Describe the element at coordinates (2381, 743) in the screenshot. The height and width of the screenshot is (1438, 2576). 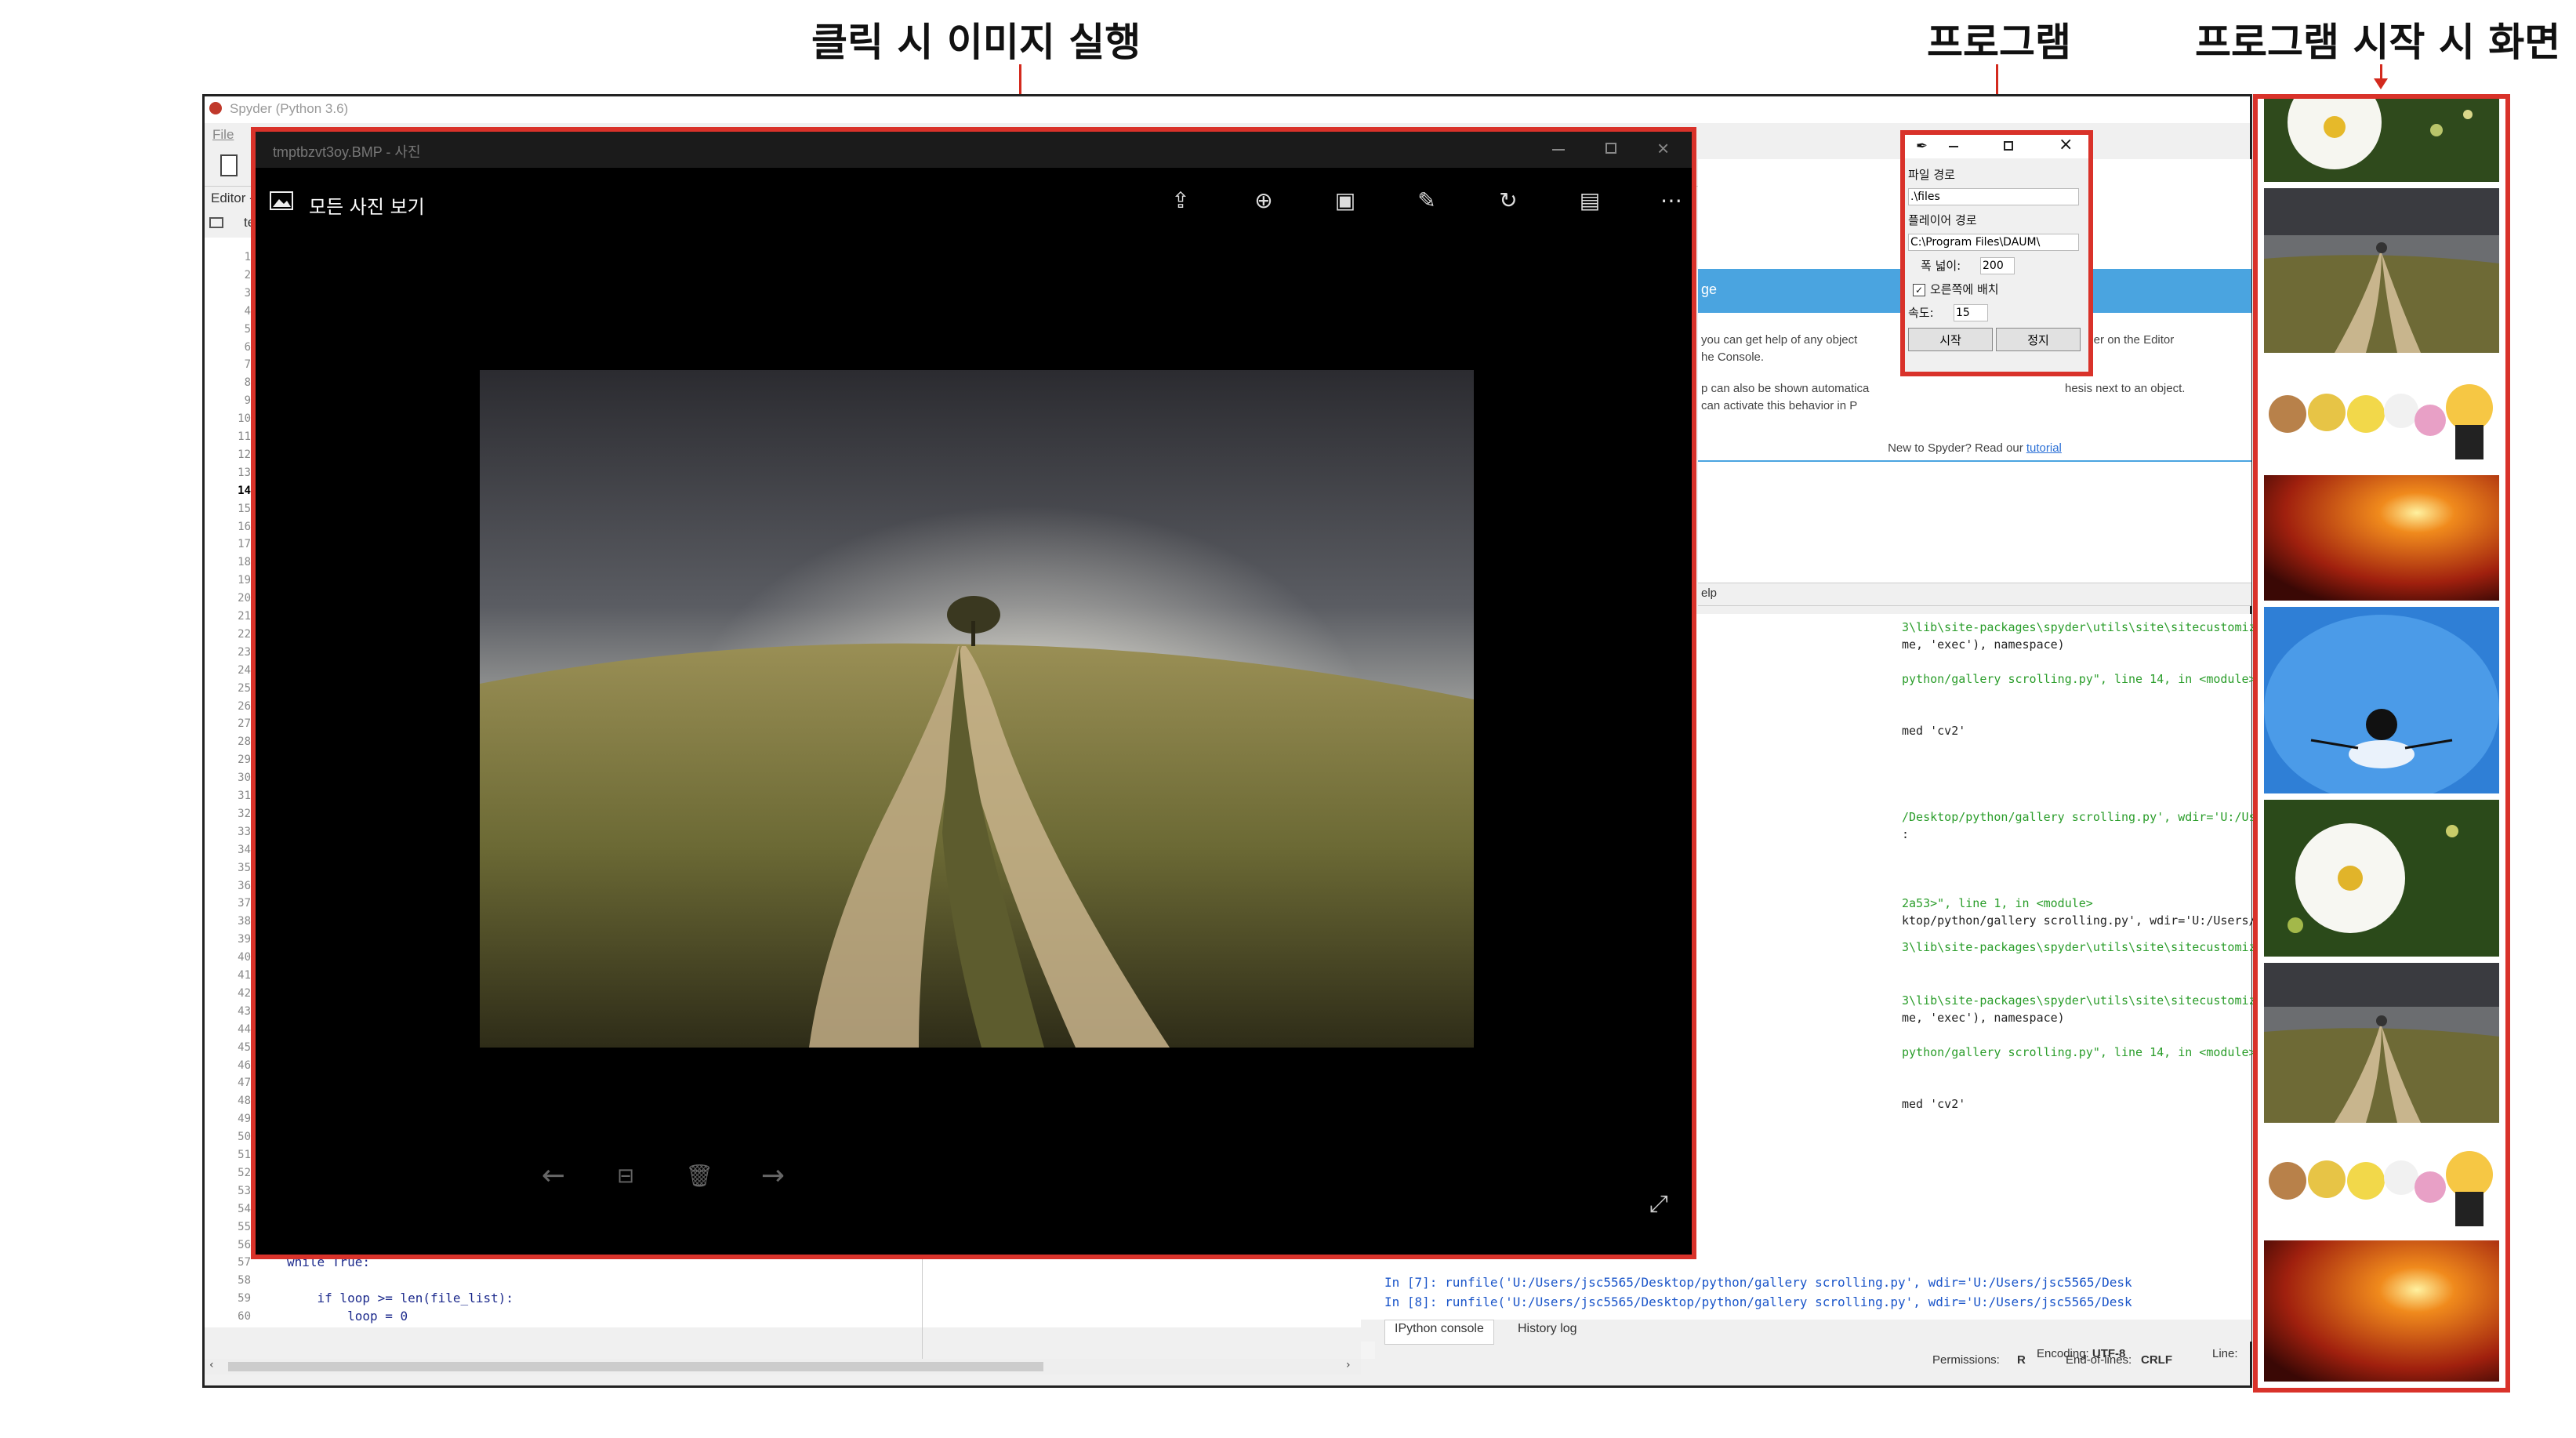
I see `gallery-highlight-box` at that location.